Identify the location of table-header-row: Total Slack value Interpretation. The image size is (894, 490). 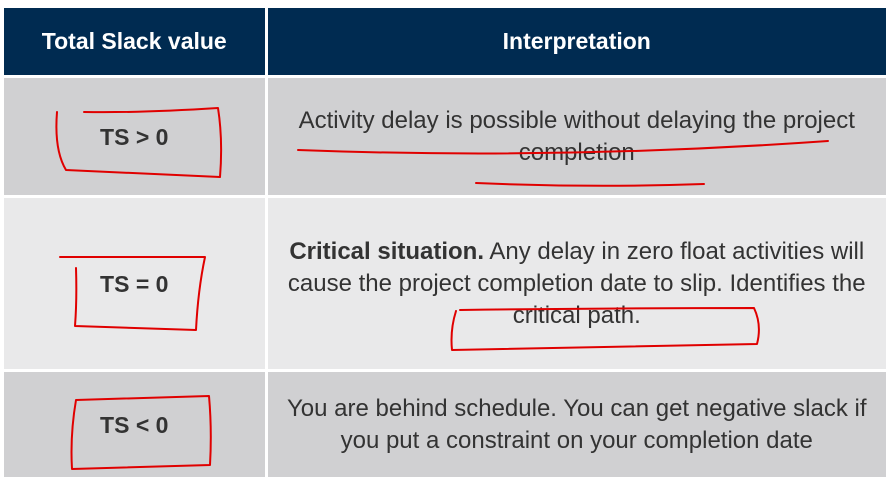
(445, 42).